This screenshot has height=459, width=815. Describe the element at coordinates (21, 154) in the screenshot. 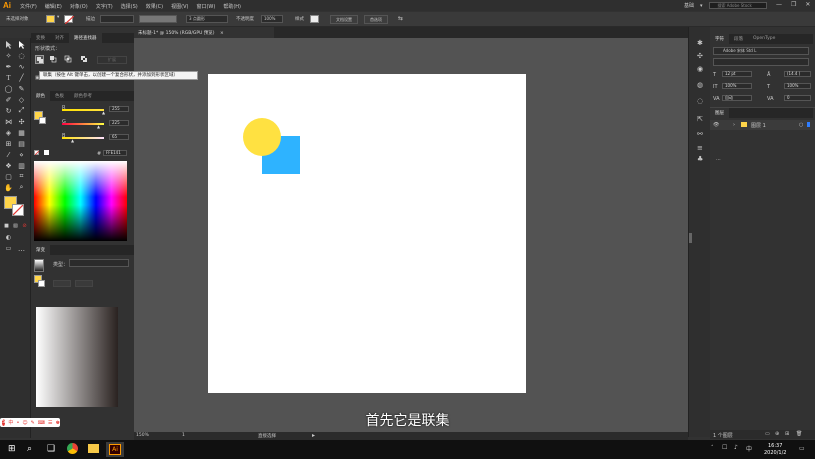

I see `blend-tool-icon: ⋄` at that location.